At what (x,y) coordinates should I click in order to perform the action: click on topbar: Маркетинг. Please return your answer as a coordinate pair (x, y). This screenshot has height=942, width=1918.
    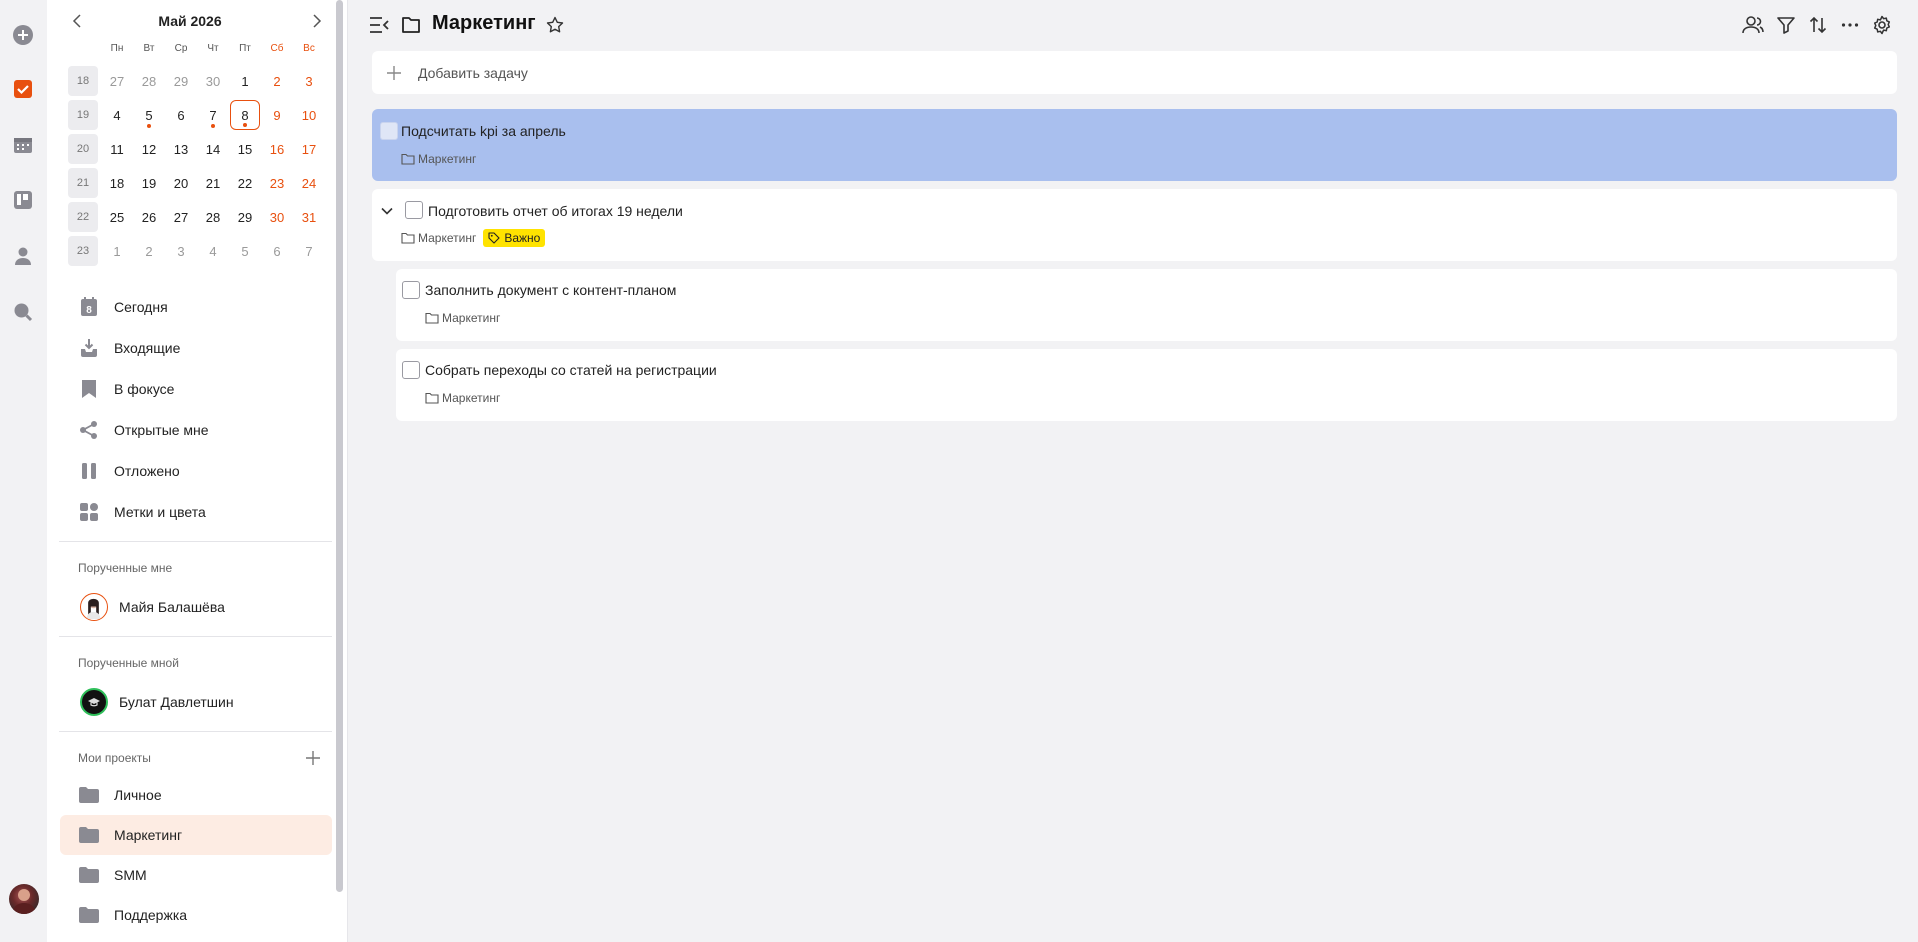
    Looking at the image, I should click on (1133, 25).